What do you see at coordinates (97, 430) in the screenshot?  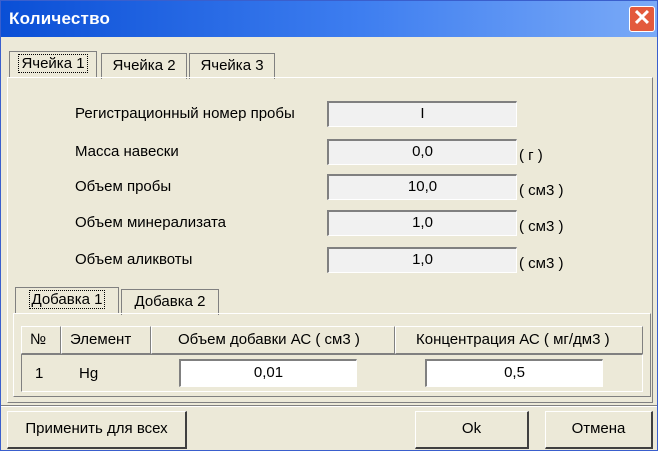 I see `apply-all-button: Применить для всех` at bounding box center [97, 430].